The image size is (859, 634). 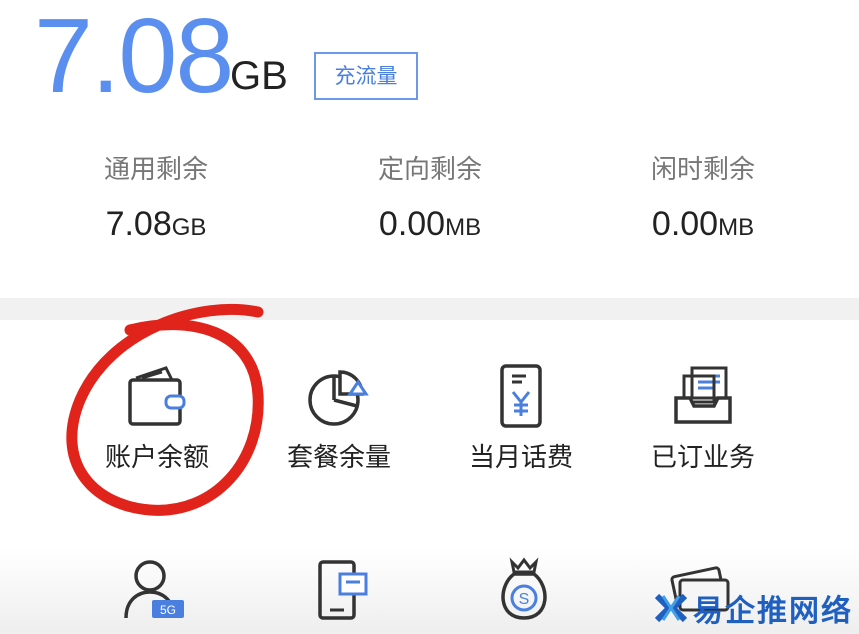 I want to click on service-subscribed: 已订业务, so click(x=703, y=420).